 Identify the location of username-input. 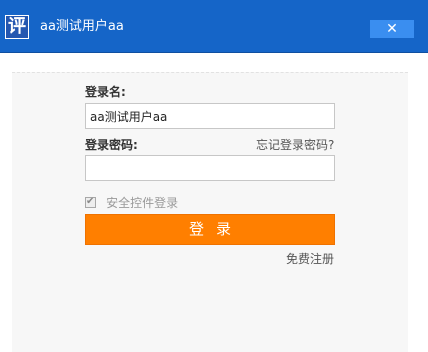
(210, 116).